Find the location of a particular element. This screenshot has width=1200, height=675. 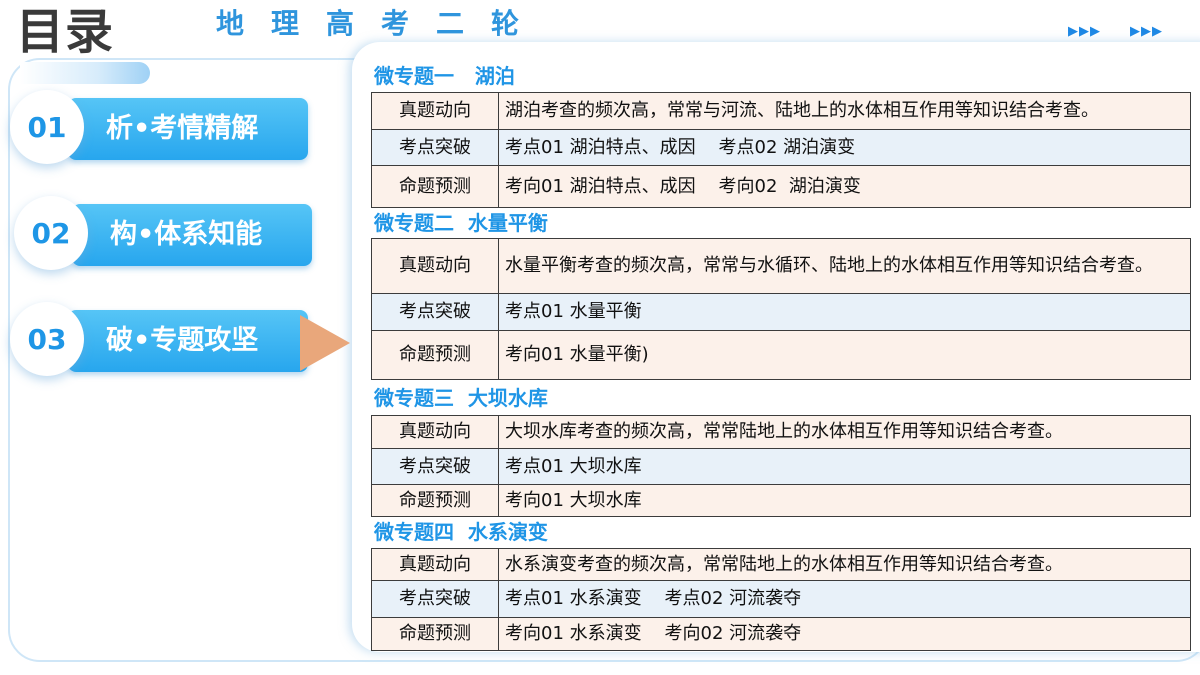

page-subtitle: 地理高考二轮 is located at coordinates (381, 23).